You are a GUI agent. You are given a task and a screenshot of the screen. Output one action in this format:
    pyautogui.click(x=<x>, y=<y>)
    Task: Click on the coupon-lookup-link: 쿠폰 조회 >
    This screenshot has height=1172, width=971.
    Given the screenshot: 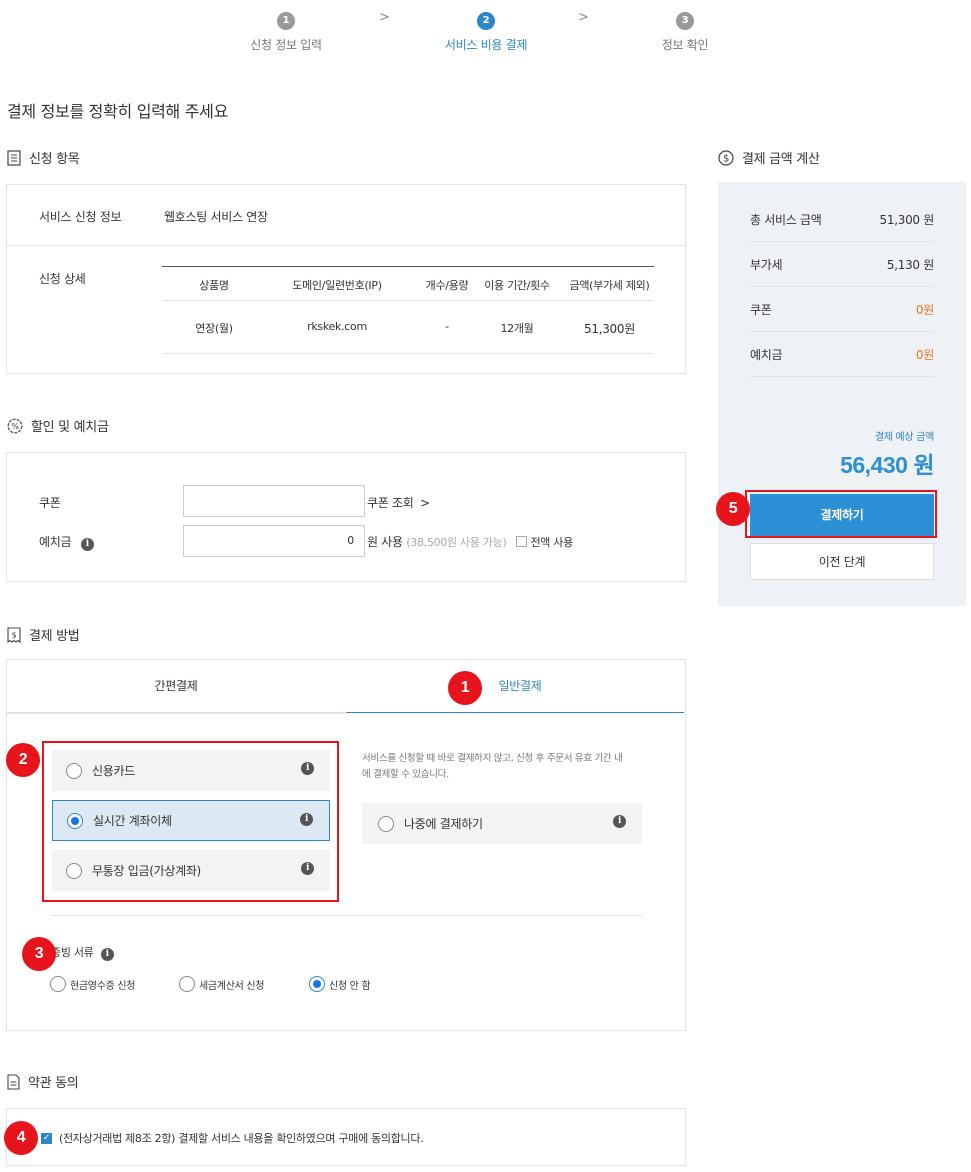 What is the action you would take?
    pyautogui.click(x=398, y=502)
    